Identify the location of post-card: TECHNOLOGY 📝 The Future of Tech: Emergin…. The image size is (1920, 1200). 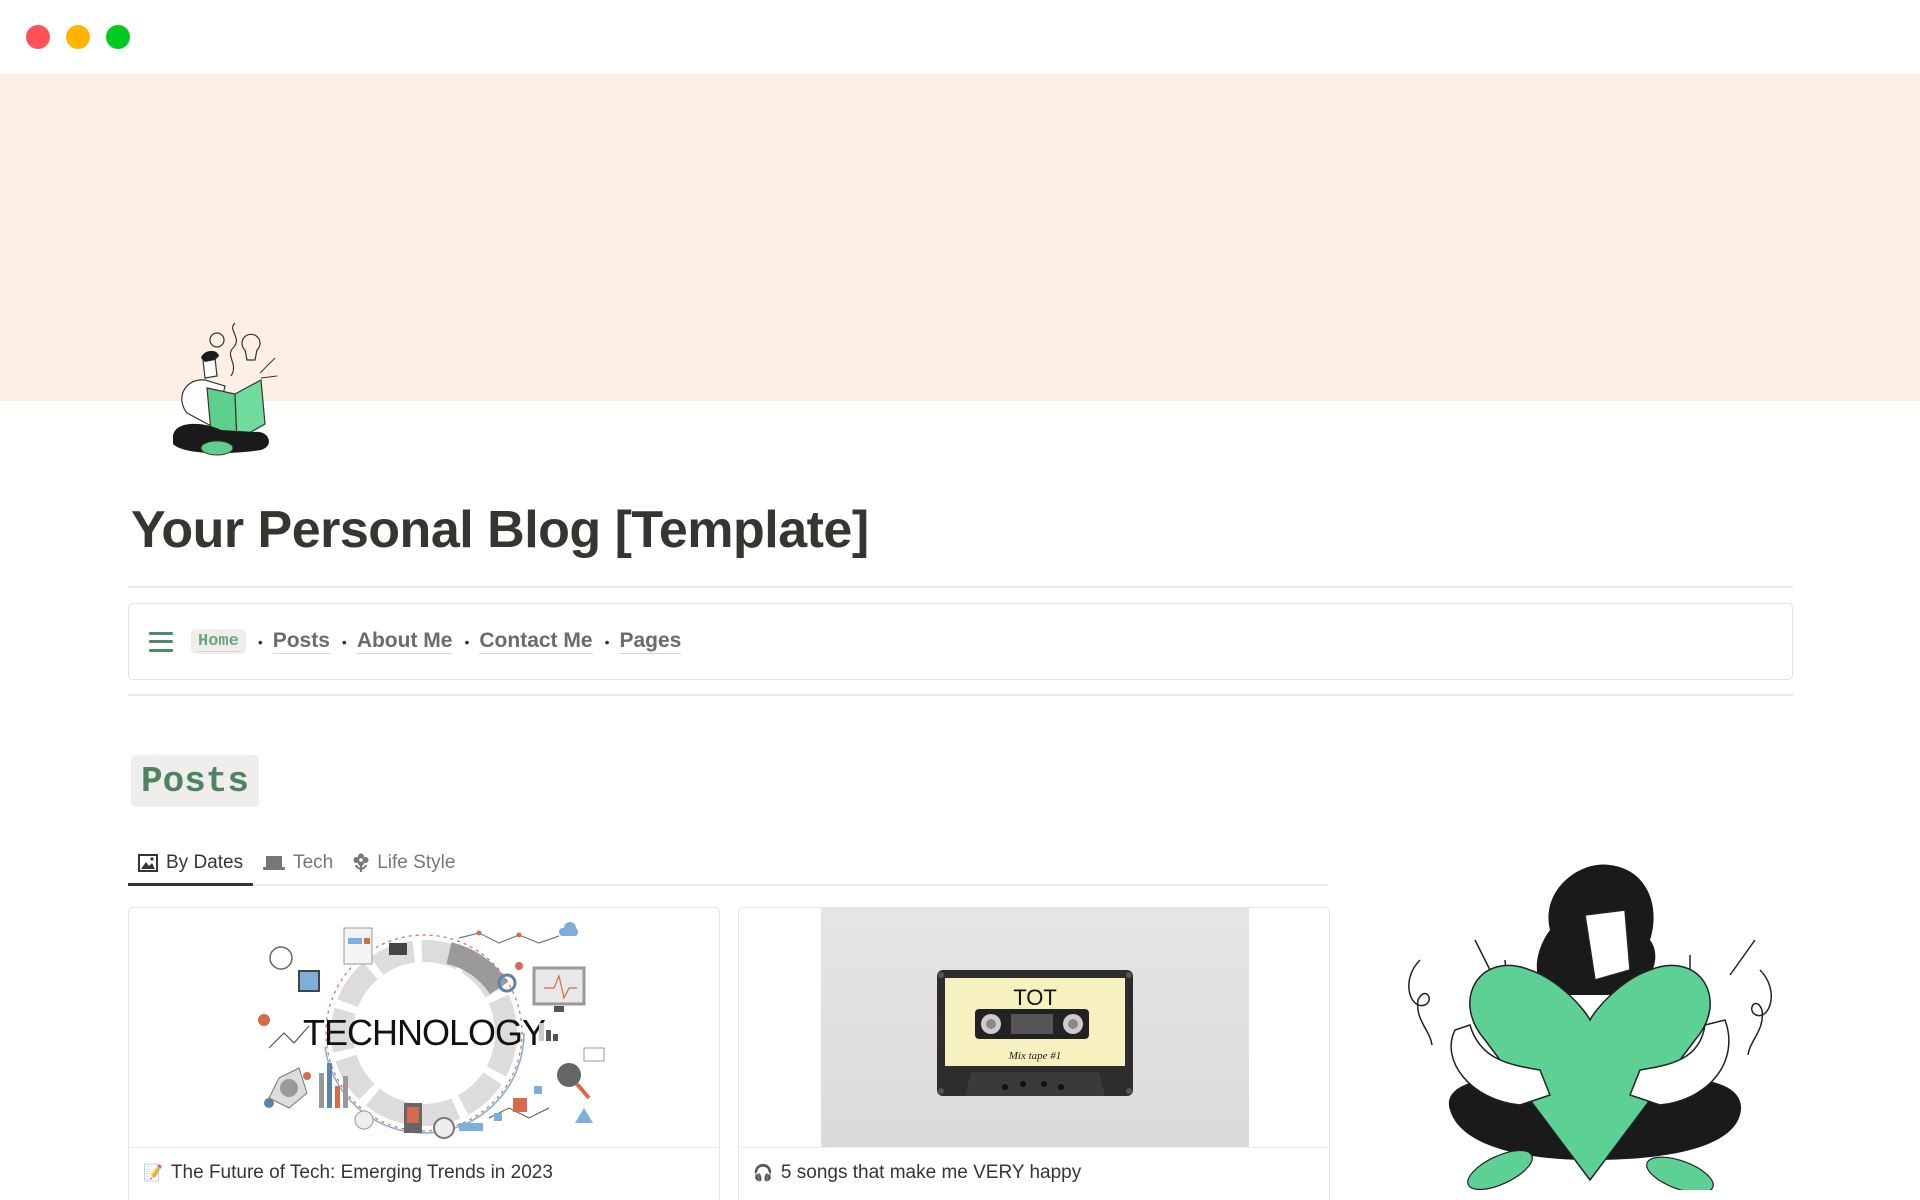
(424, 1053).